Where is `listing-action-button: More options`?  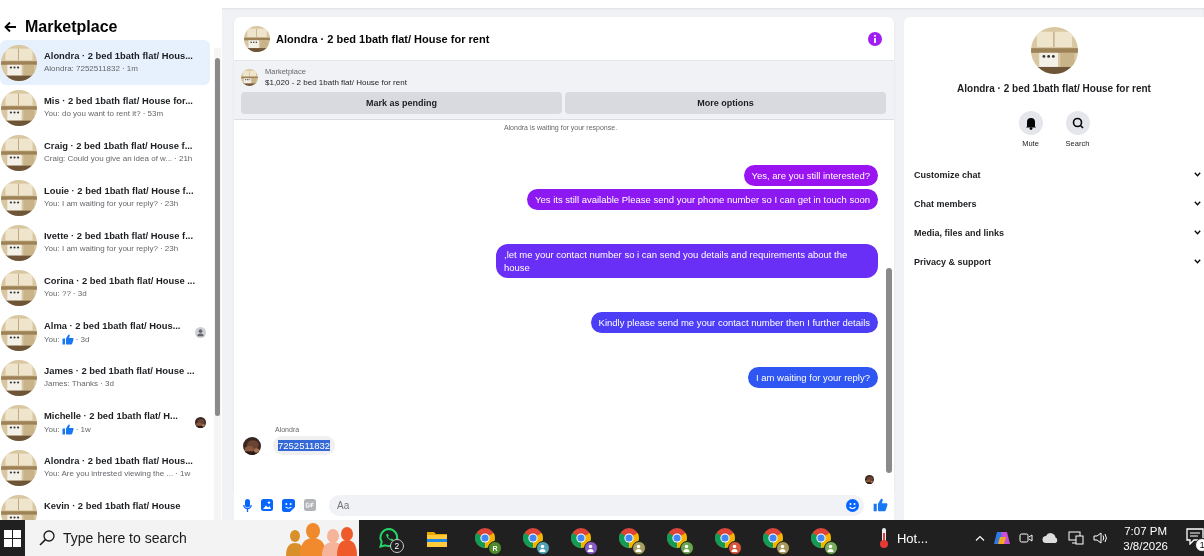
listing-action-button: More options is located at coordinates (725, 103).